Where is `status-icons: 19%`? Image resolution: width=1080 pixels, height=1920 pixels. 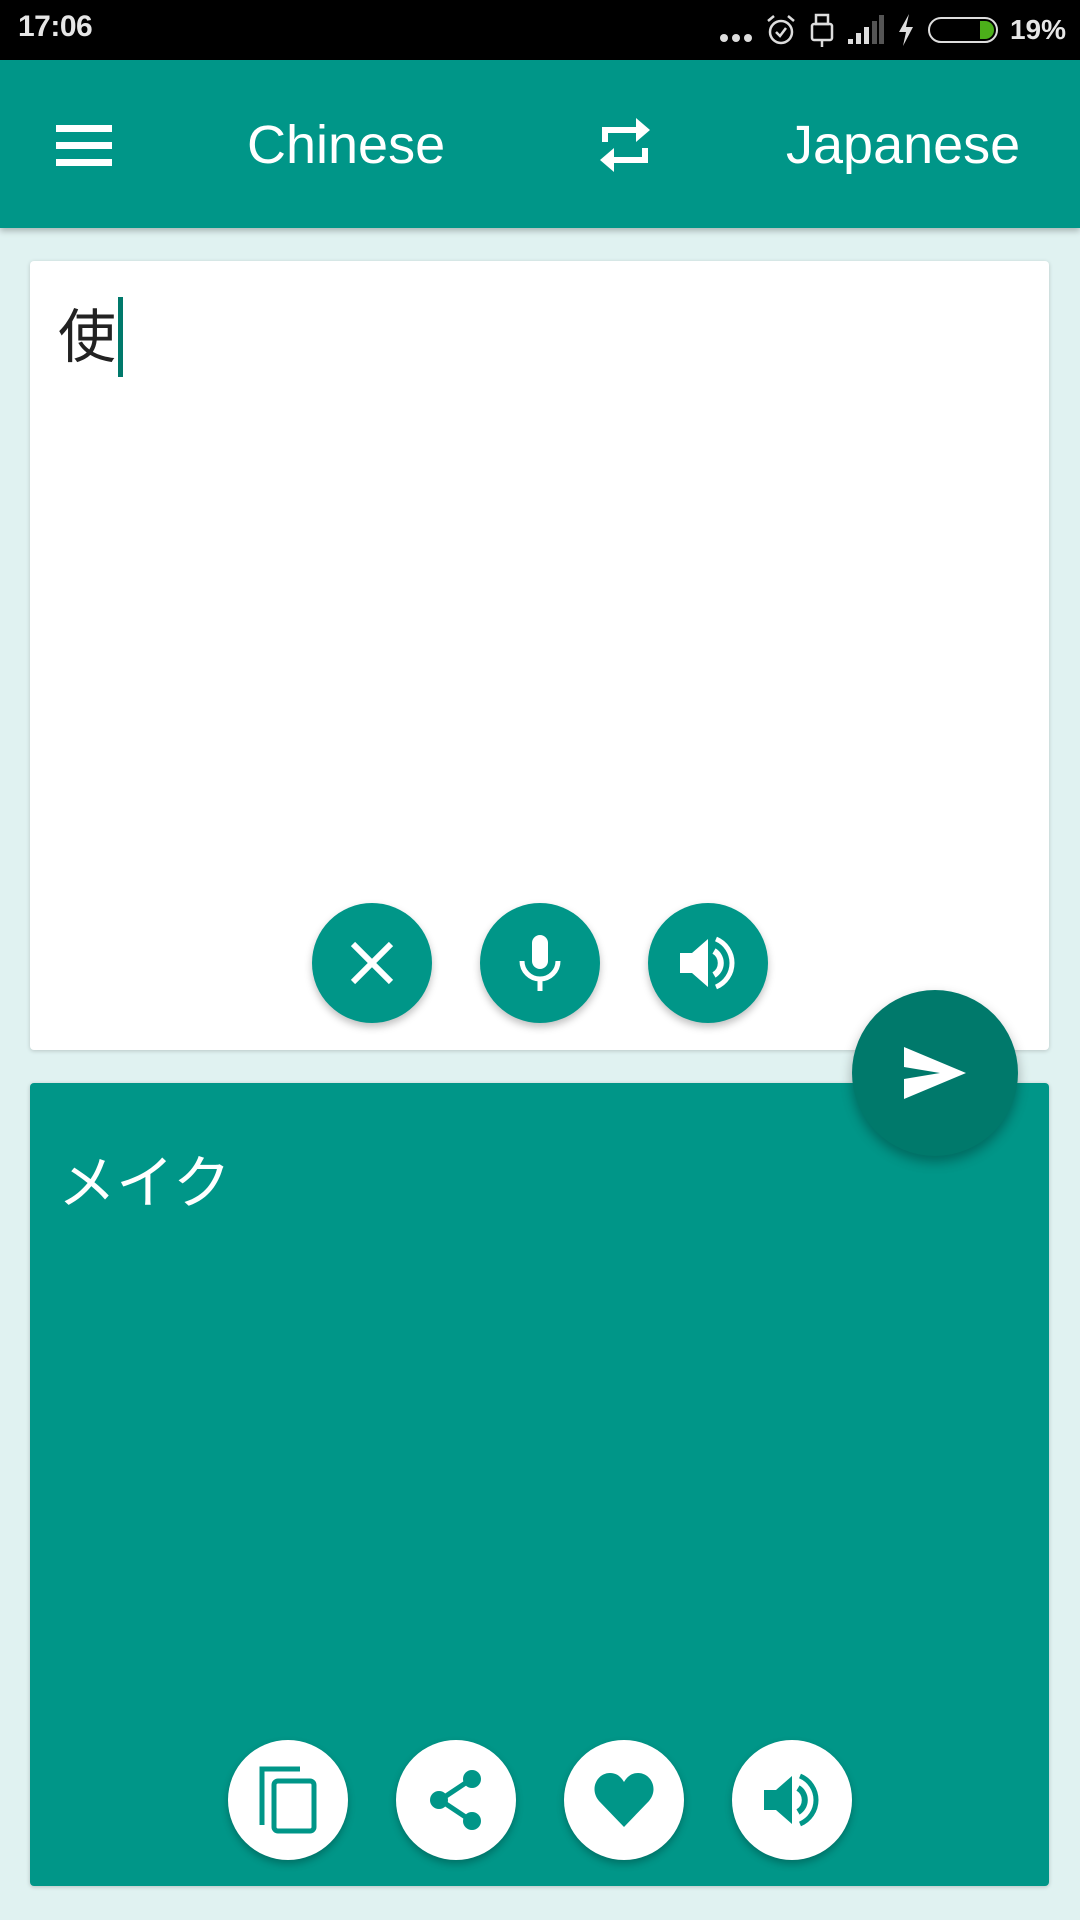 status-icons: 19% is located at coordinates (892, 30).